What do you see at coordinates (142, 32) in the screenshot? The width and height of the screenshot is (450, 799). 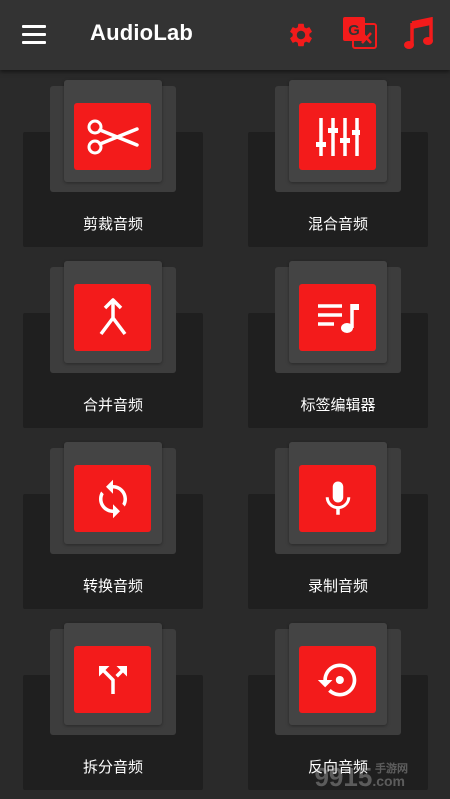 I see `app-title: AudioLab` at bounding box center [142, 32].